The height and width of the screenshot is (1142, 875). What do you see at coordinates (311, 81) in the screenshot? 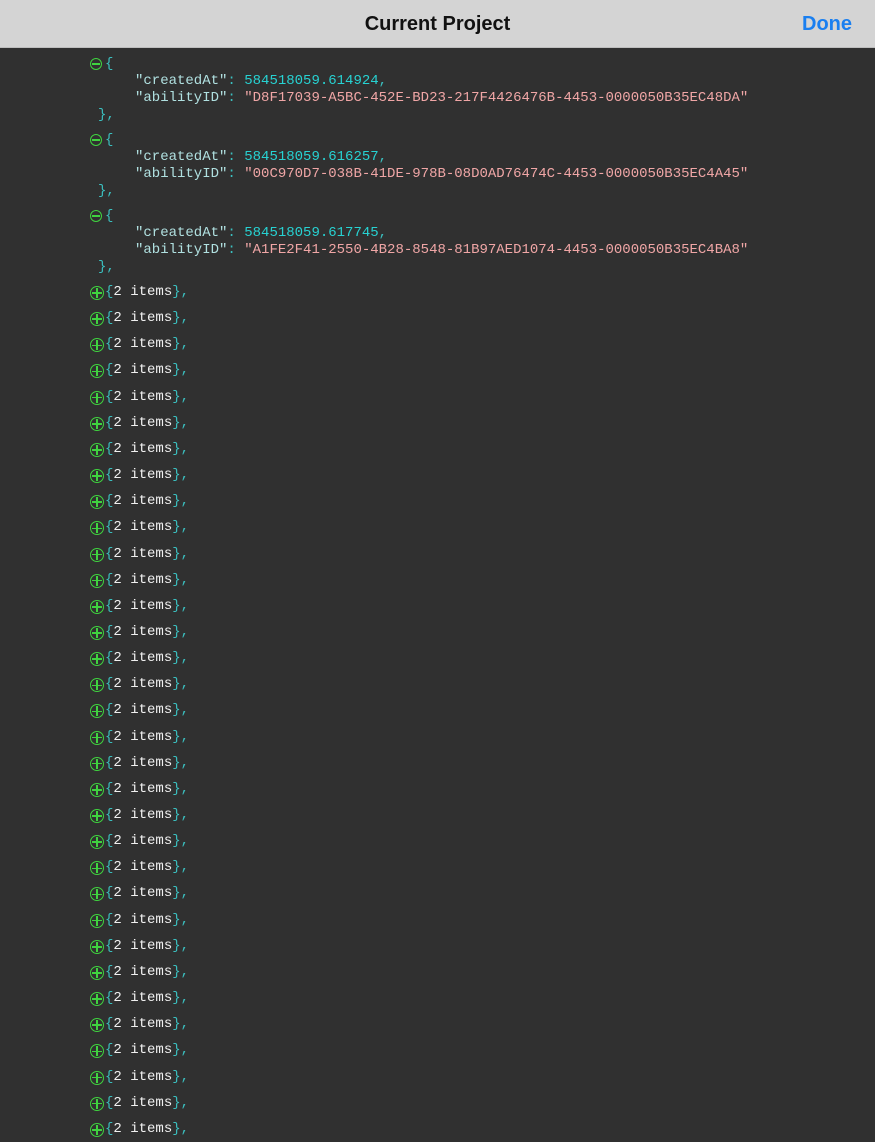
I see `created-at-value: 584518059.614924` at bounding box center [311, 81].